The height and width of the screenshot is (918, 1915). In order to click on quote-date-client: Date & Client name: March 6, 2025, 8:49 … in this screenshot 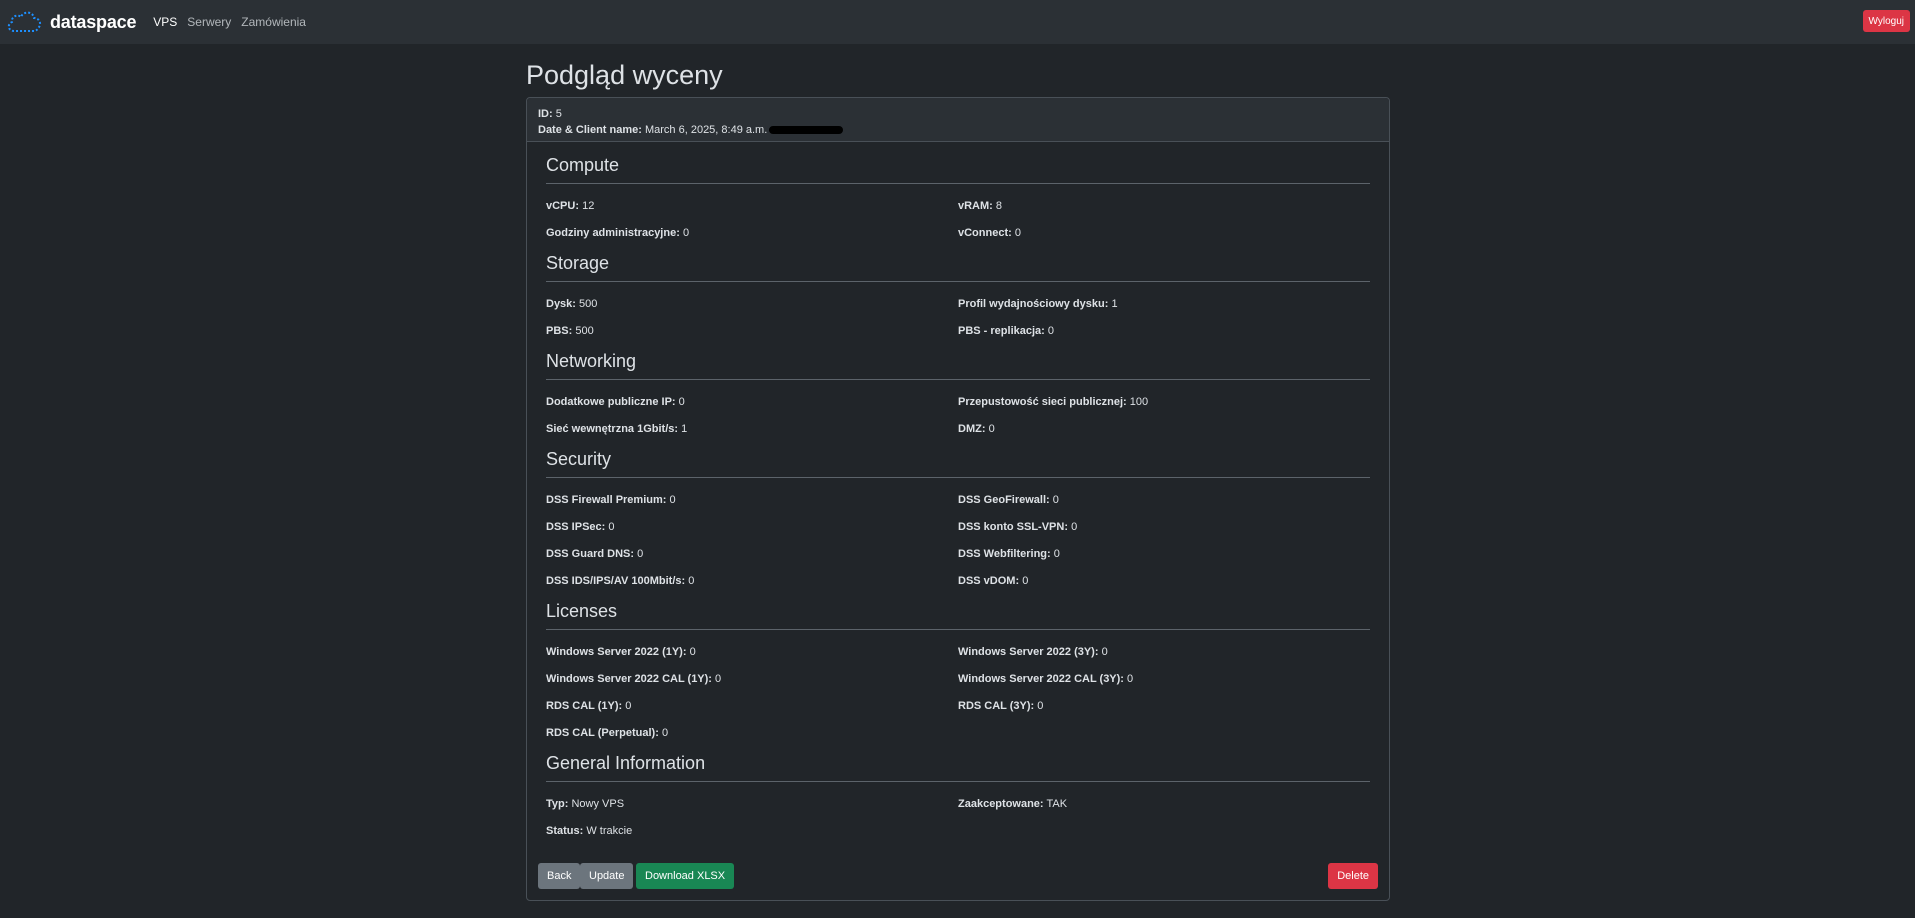, I will do `click(958, 130)`.